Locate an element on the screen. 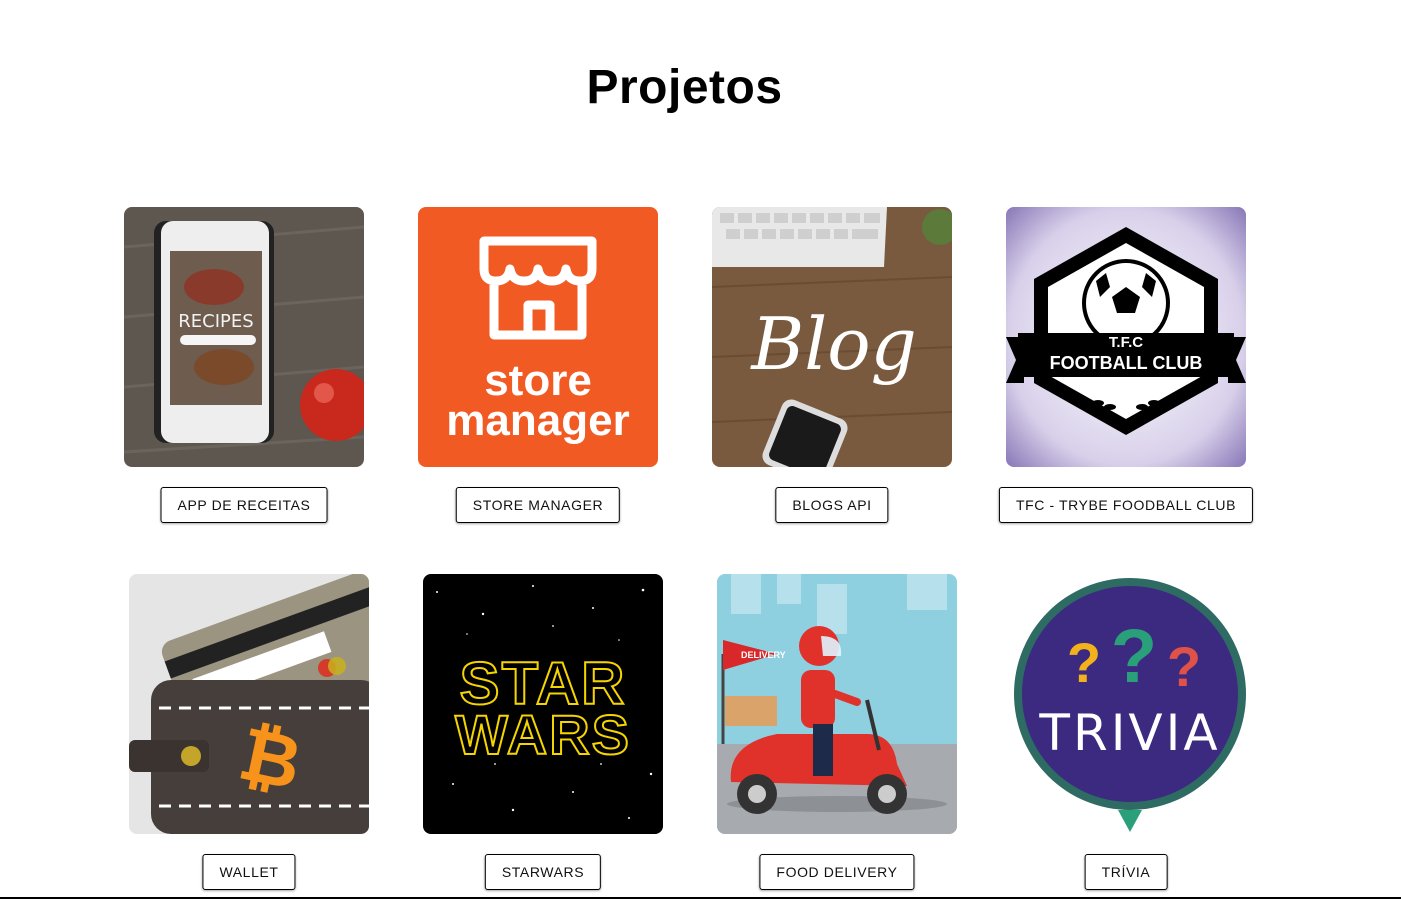 The width and height of the screenshot is (1401, 899). food-delivery-button: FOOD DELIVERY is located at coordinates (837, 872).